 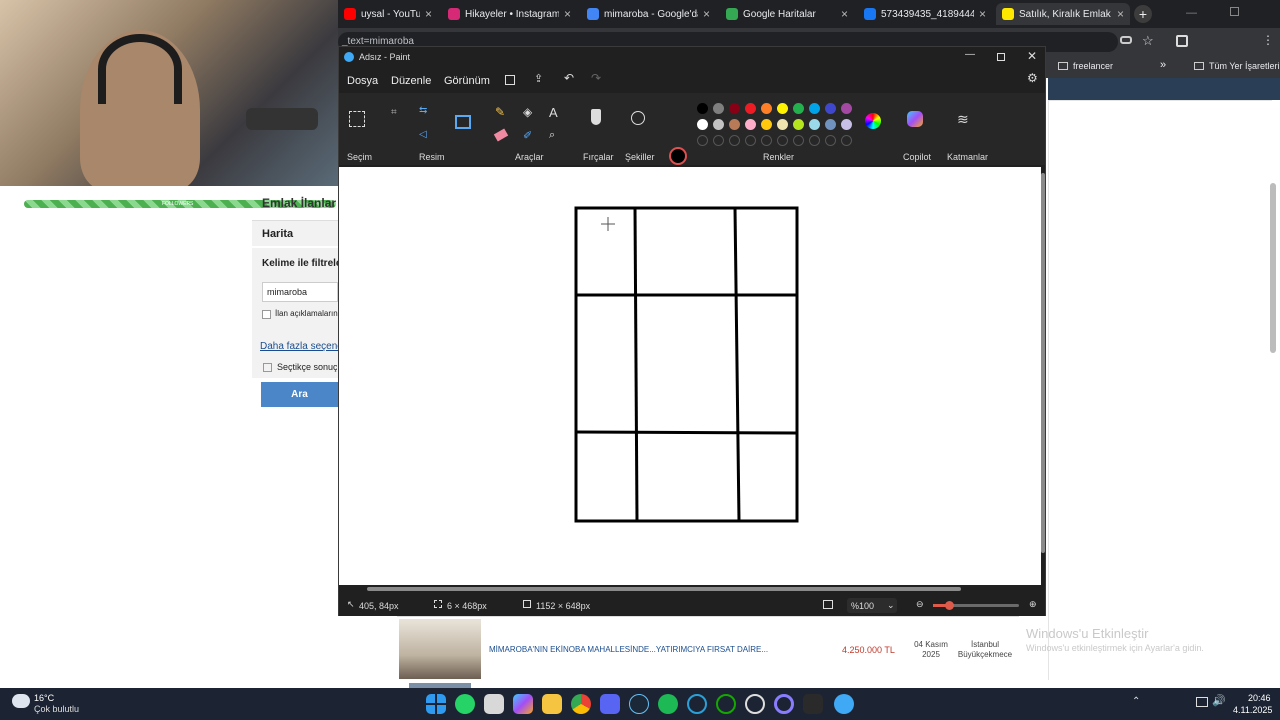 What do you see at coordinates (1093, 66) in the screenshot?
I see `bookmark-freelancer: freelancer` at bounding box center [1093, 66].